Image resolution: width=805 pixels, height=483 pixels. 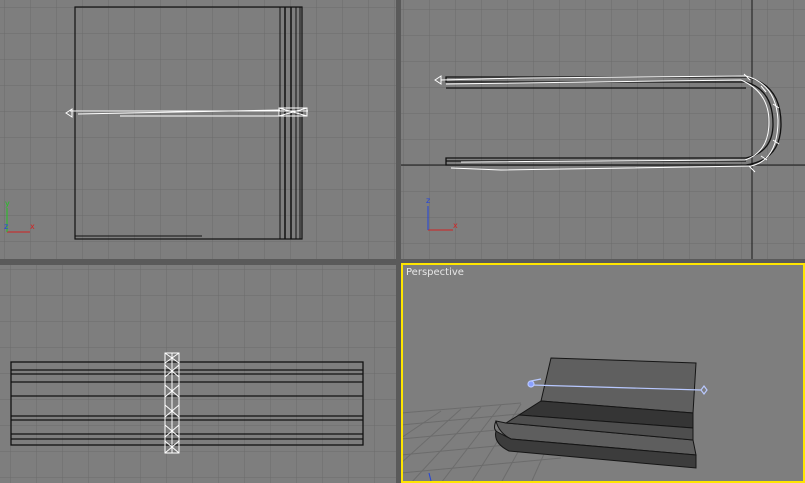 I want to click on pages-object-perspective, so click(x=595, y=413).